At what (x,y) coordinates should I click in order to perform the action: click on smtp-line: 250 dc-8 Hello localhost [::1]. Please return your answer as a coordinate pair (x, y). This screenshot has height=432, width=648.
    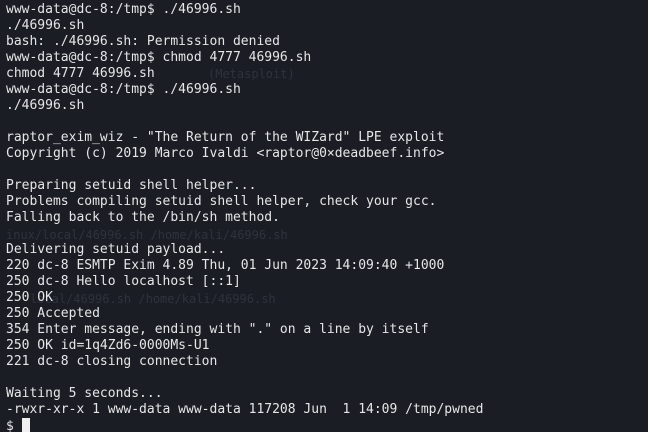
    Looking at the image, I should click on (123, 281).